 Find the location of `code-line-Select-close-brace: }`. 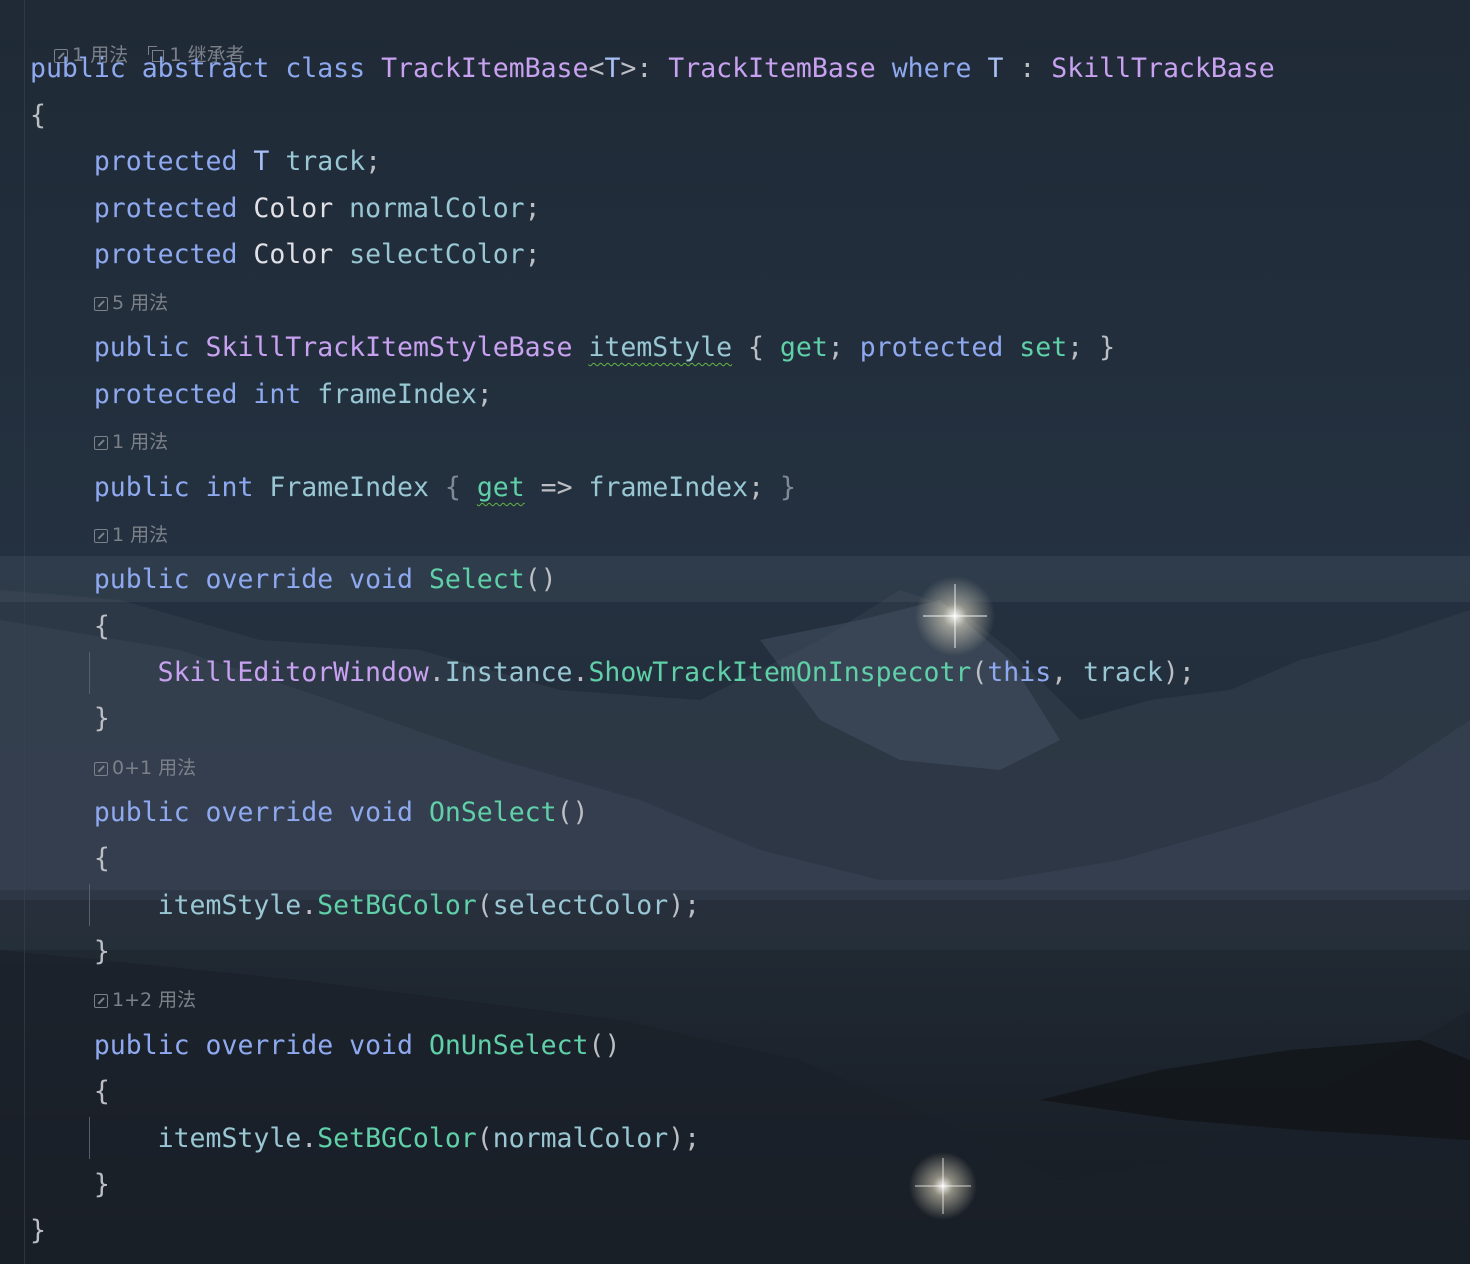

code-line-Select-close-brace: } is located at coordinates (70, 719).